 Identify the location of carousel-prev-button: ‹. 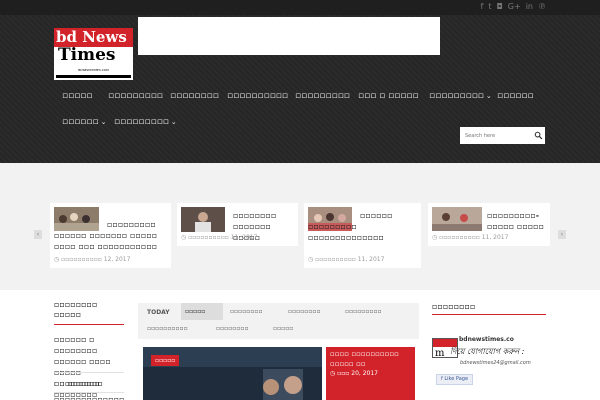
(38, 234).